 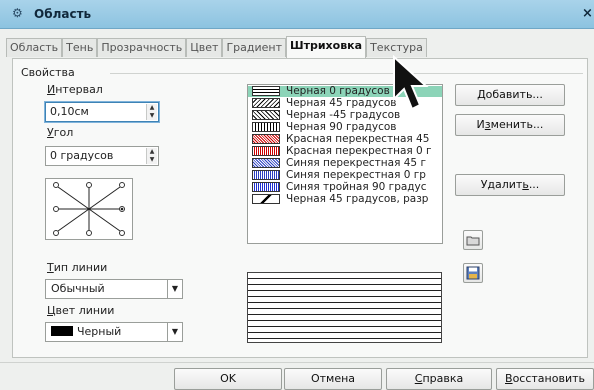 What do you see at coordinates (77, 267) in the screenshot?
I see `line-type-label: Тип линии` at bounding box center [77, 267].